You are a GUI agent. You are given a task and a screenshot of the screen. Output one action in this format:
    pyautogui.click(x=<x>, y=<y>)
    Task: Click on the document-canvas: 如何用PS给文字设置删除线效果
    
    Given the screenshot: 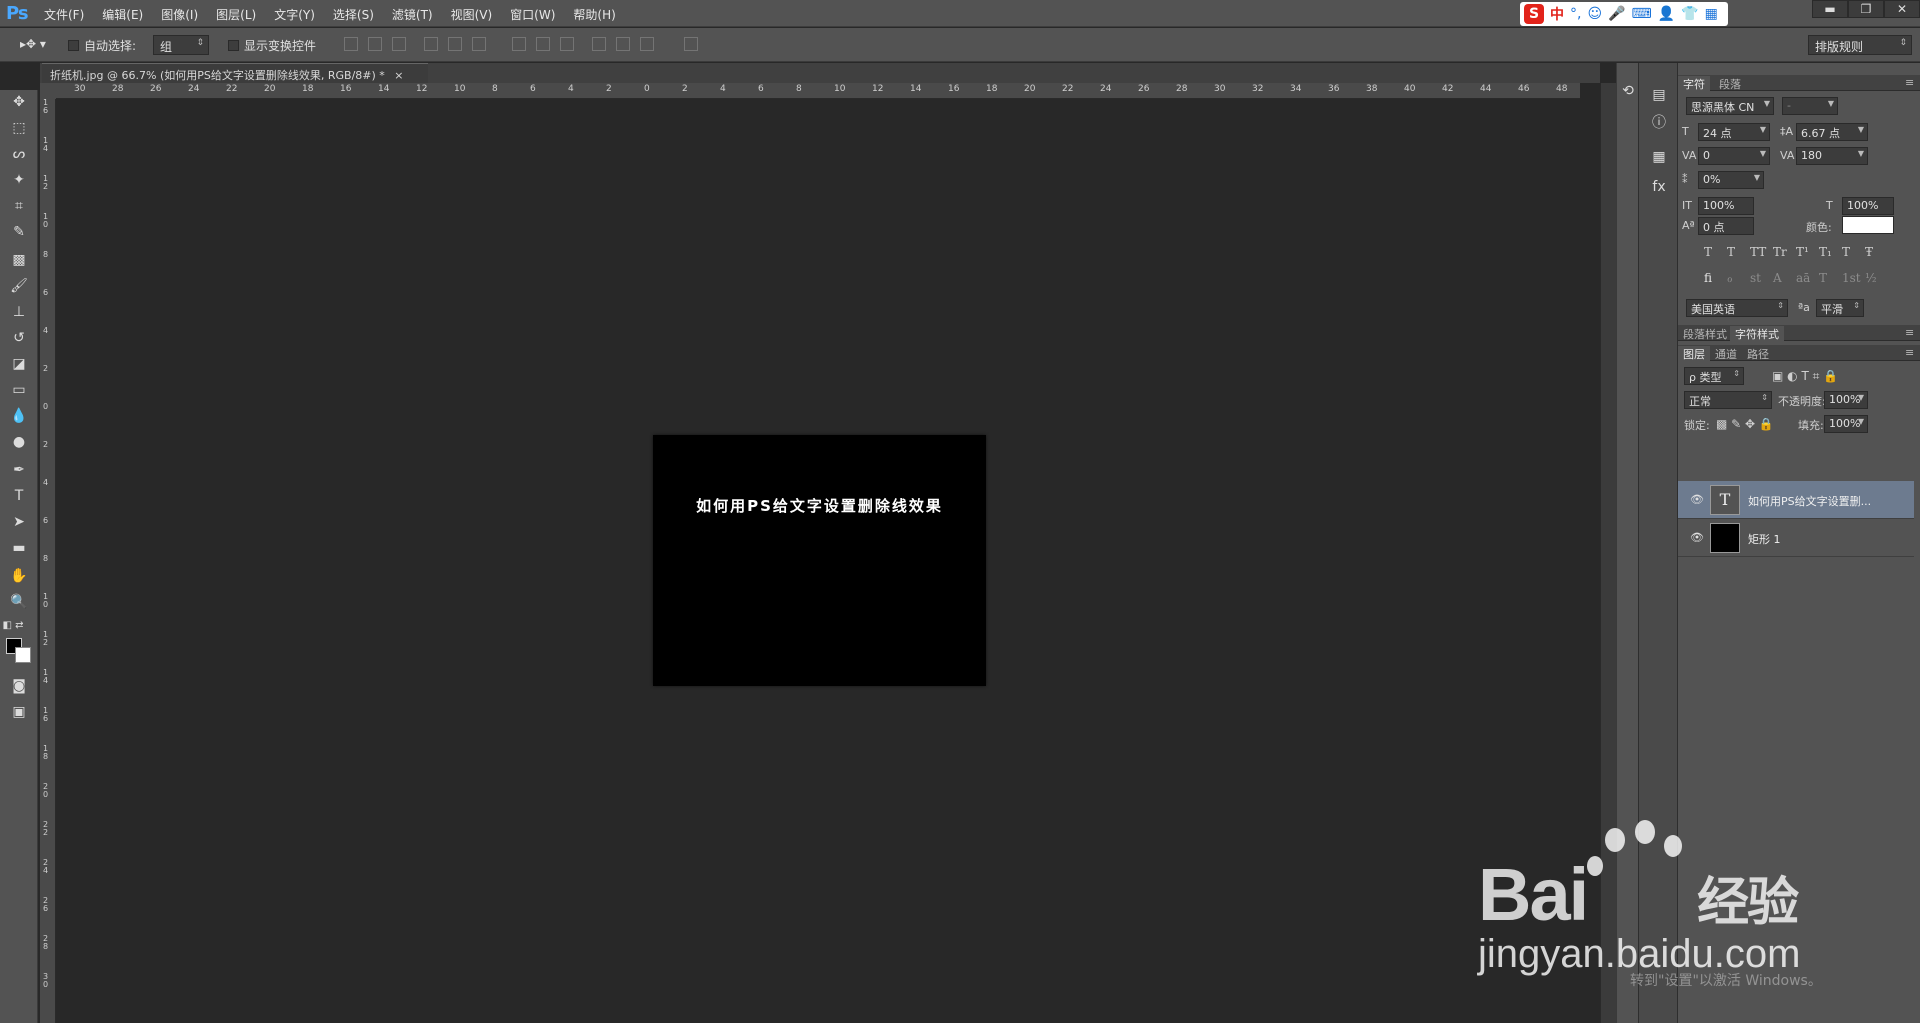 What is the action you would take?
    pyautogui.click(x=819, y=560)
    